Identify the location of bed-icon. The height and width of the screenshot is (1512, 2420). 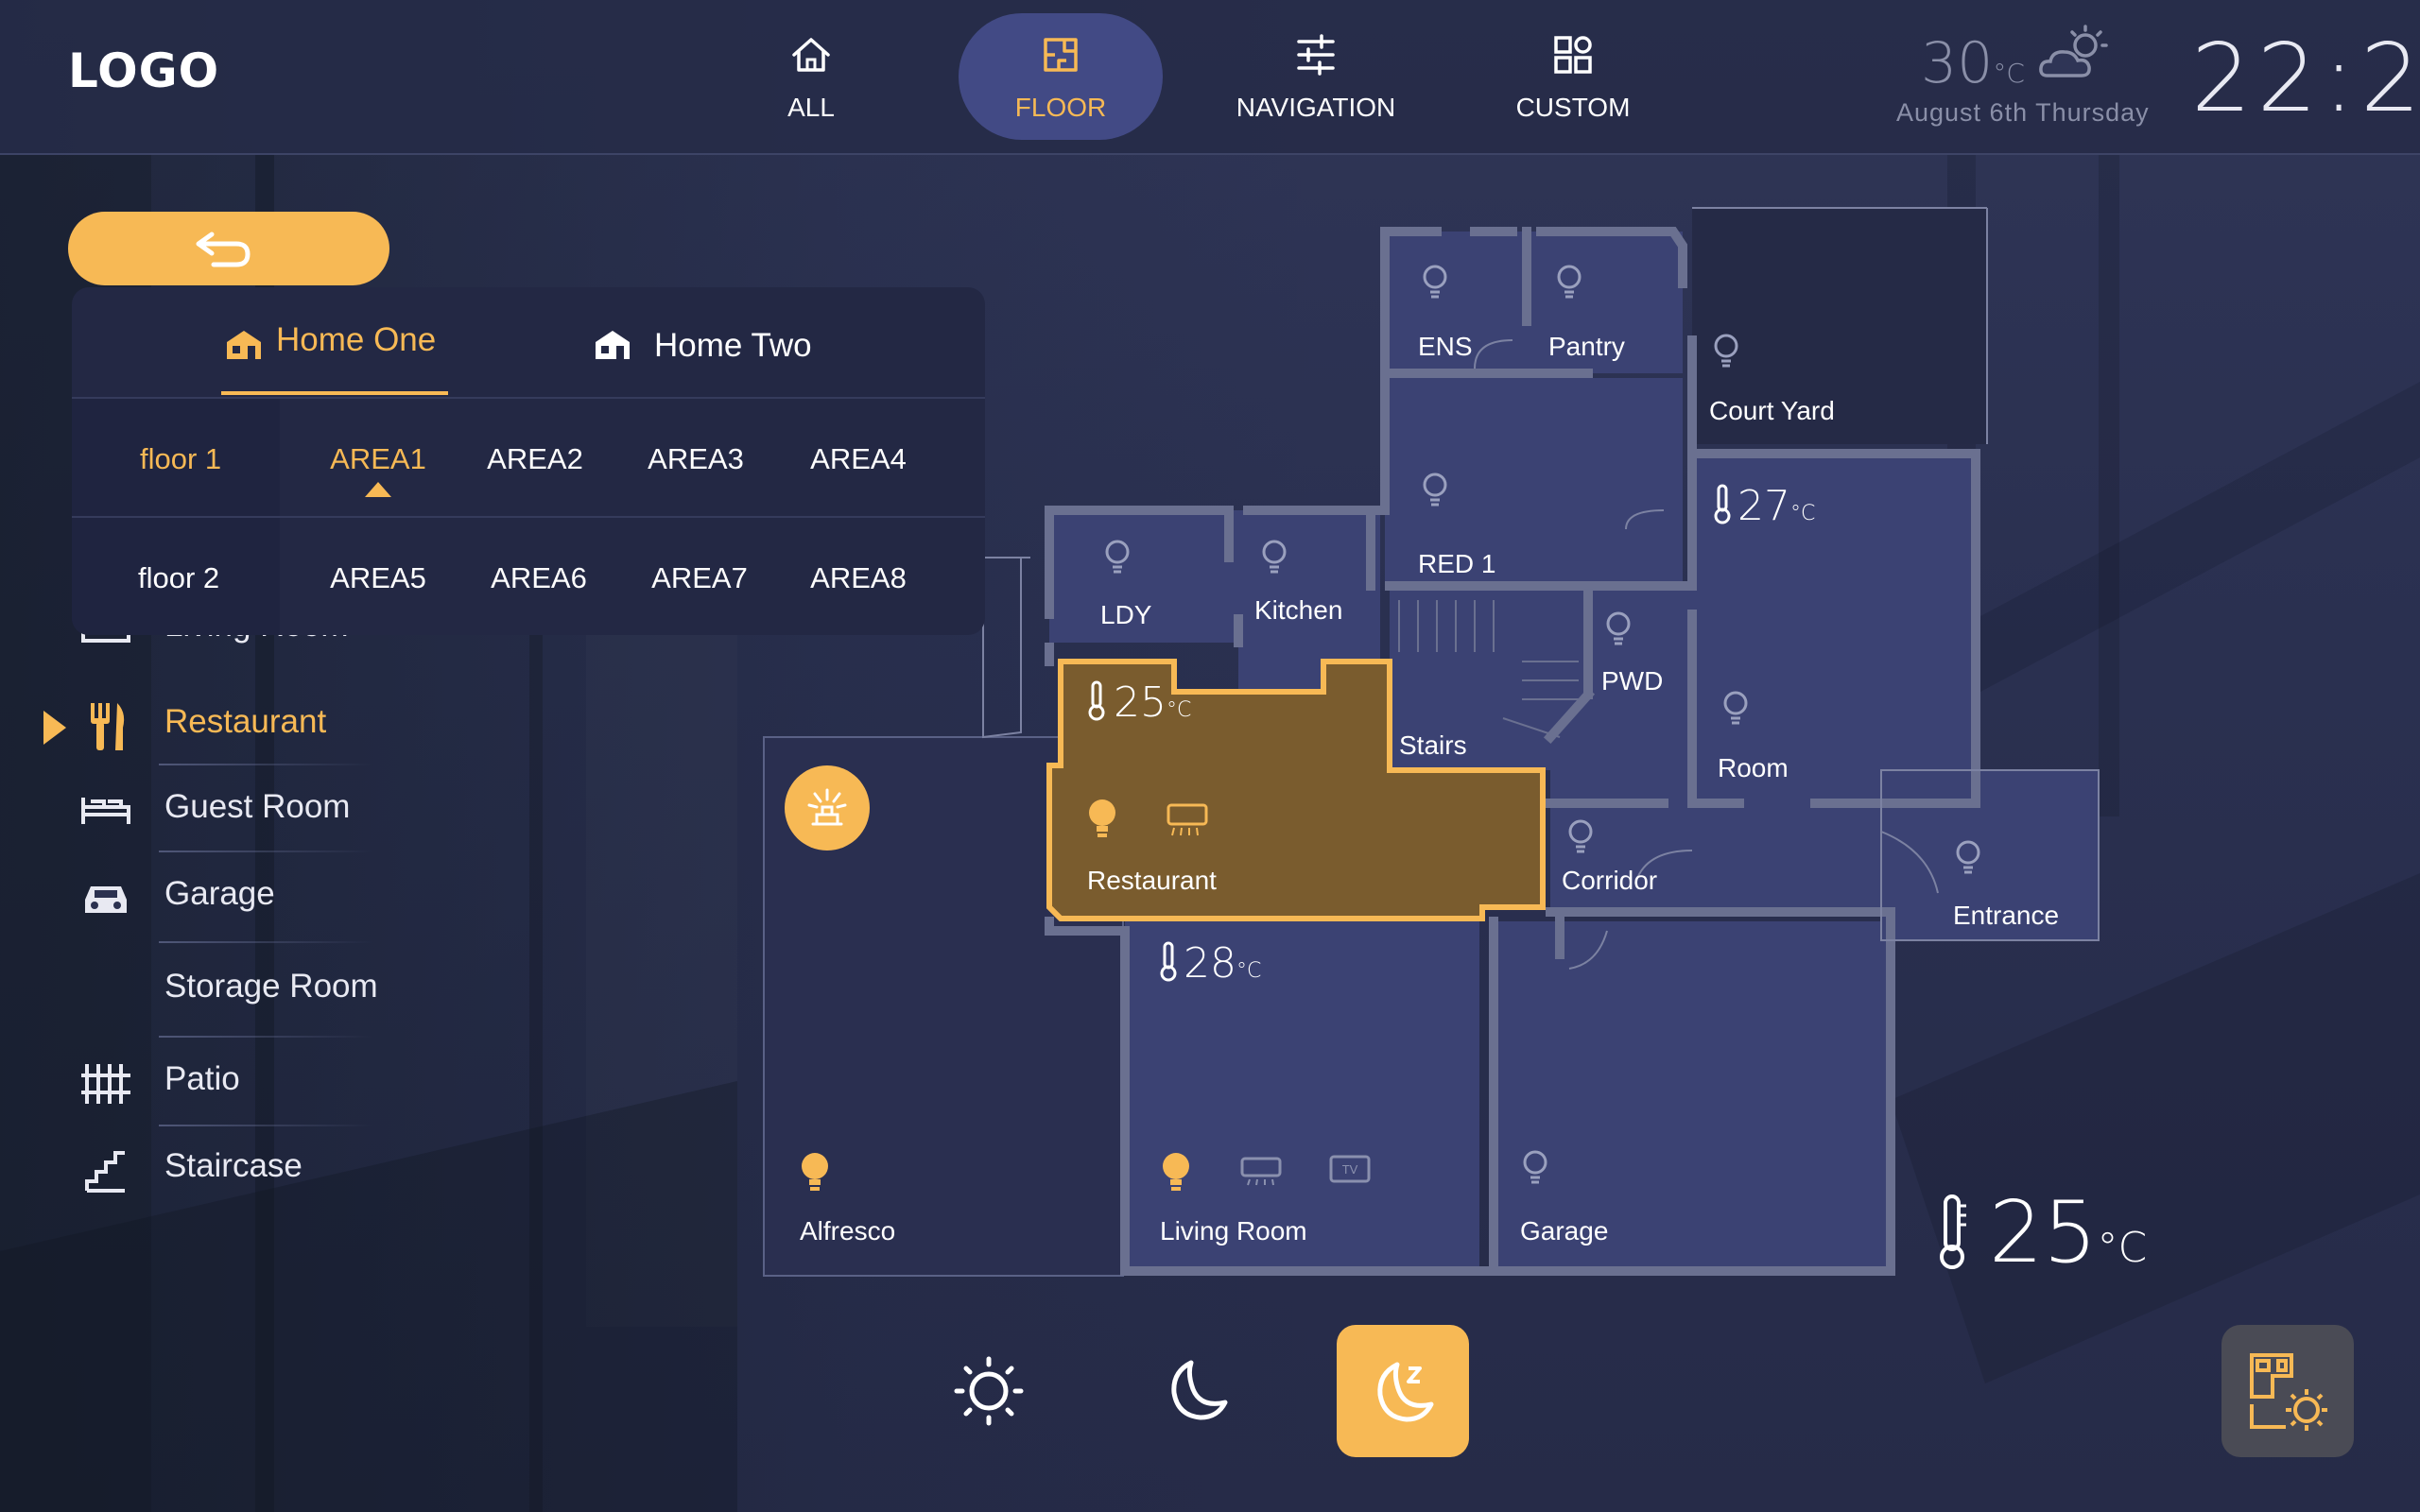
(105, 811).